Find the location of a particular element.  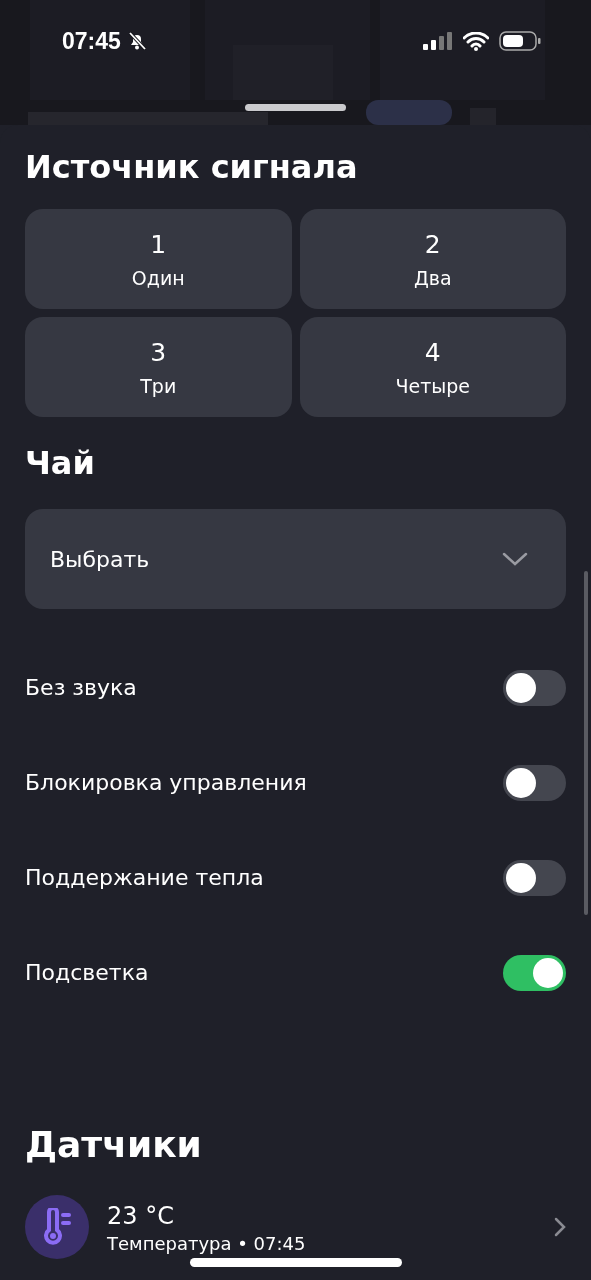

sheet-handle is located at coordinates (295, 107).